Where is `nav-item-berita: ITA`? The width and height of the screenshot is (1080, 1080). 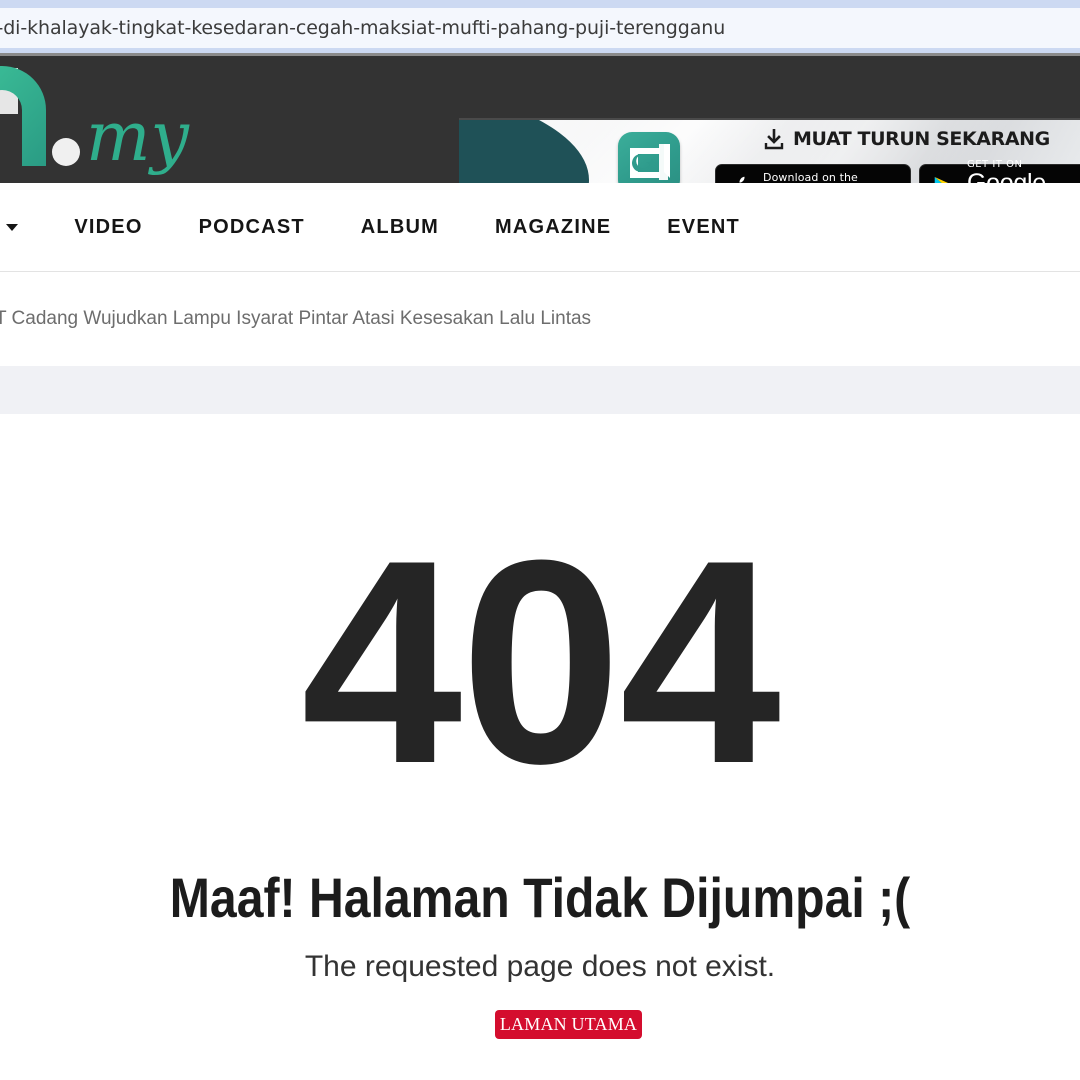
nav-item-berita: ITA is located at coordinates (23, 227).